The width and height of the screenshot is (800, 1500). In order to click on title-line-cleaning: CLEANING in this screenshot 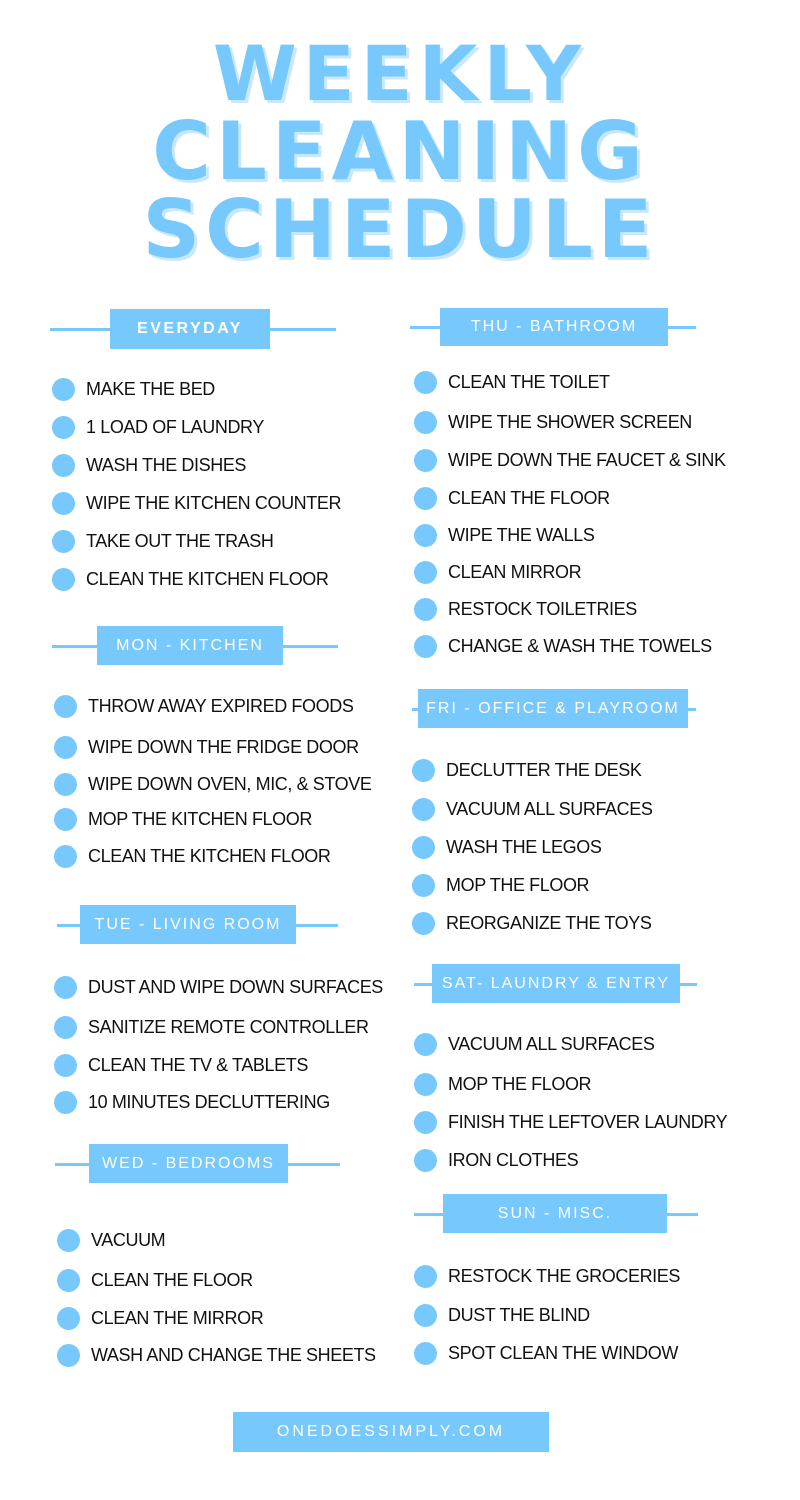, I will do `click(400, 151)`.